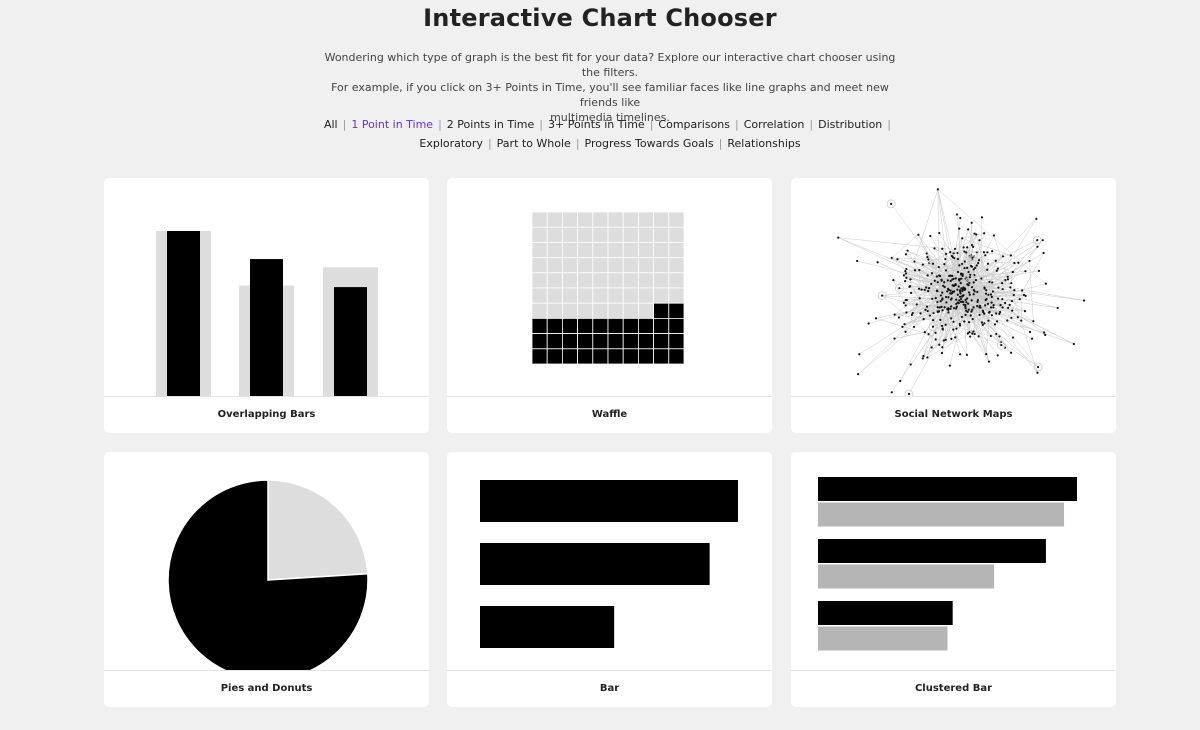 The height and width of the screenshot is (730, 1200). I want to click on clustered-bar-series2, so click(883, 638).